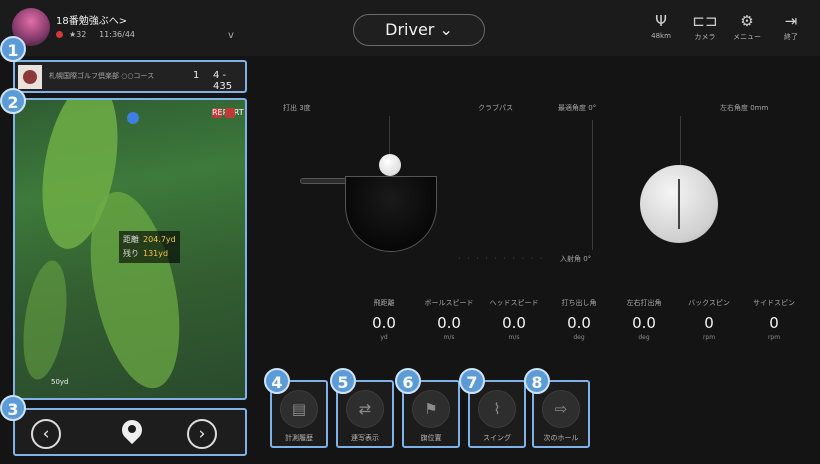  What do you see at coordinates (747, 21) in the screenshot?
I see `settings-icon: ⚙` at bounding box center [747, 21].